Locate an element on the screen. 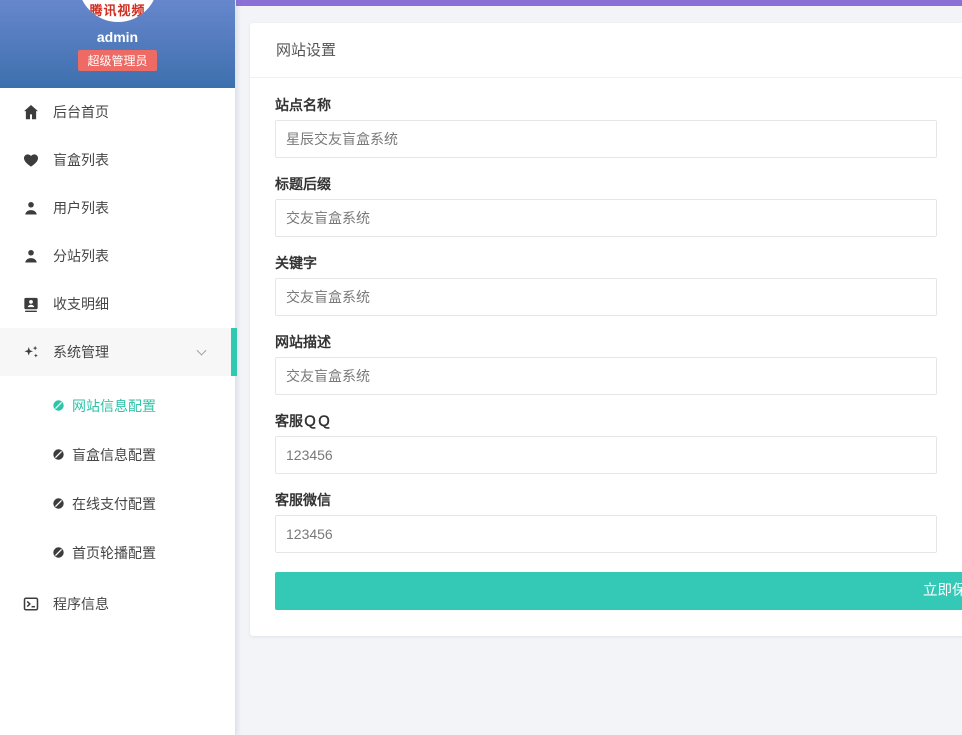 The width and height of the screenshot is (962, 735). field-label: 客服ＱＱ is located at coordinates (303, 421).